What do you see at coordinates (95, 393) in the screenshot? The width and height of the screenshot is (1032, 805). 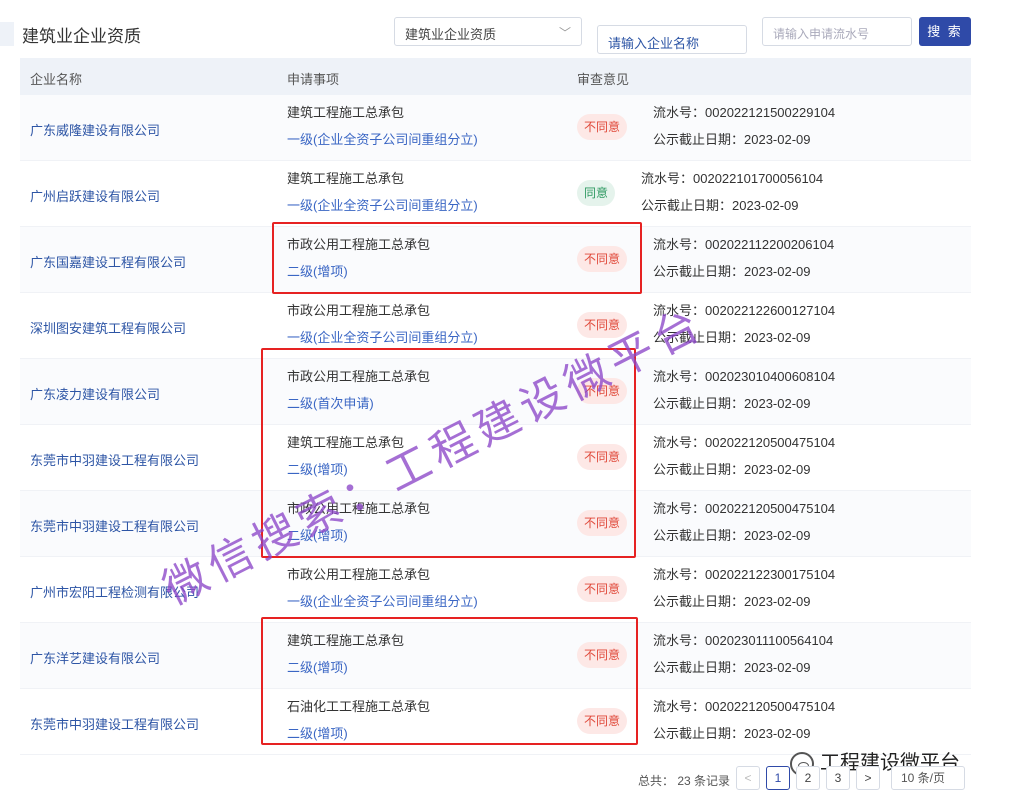 I see `company-name-link: 广东凌力建设有限公司` at bounding box center [95, 393].